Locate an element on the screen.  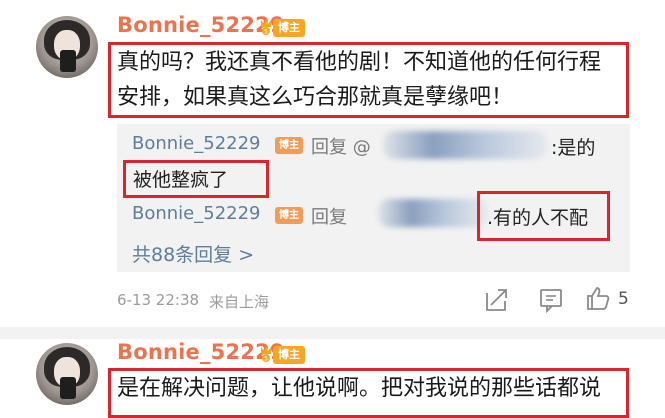
reply-text: 被他整疯了 is located at coordinates (181, 180).